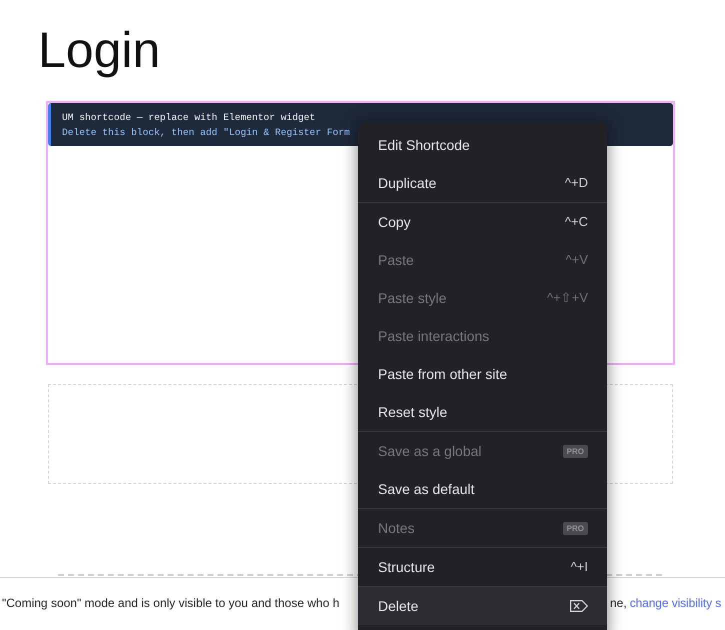  Describe the element at coordinates (676, 603) in the screenshot. I see `visibility-link: change visibility s` at that location.